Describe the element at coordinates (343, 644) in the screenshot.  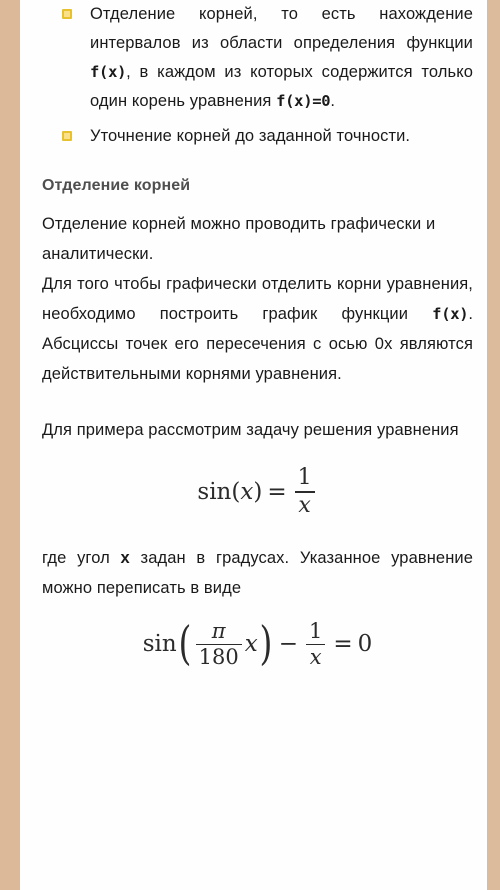
I see `formula-2-equals-sign: =` at that location.